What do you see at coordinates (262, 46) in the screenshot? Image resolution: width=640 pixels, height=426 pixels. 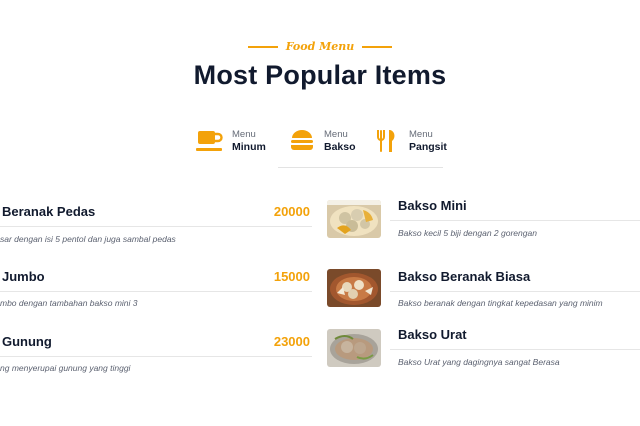 I see `eyebrow-line-left` at bounding box center [262, 46].